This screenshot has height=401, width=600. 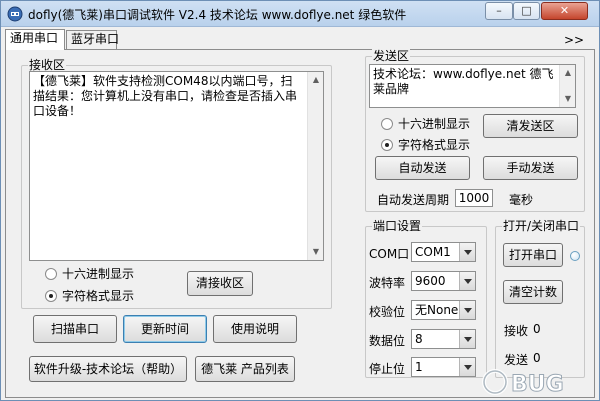 I want to click on manual-send-button: 手动发送, so click(x=530, y=168).